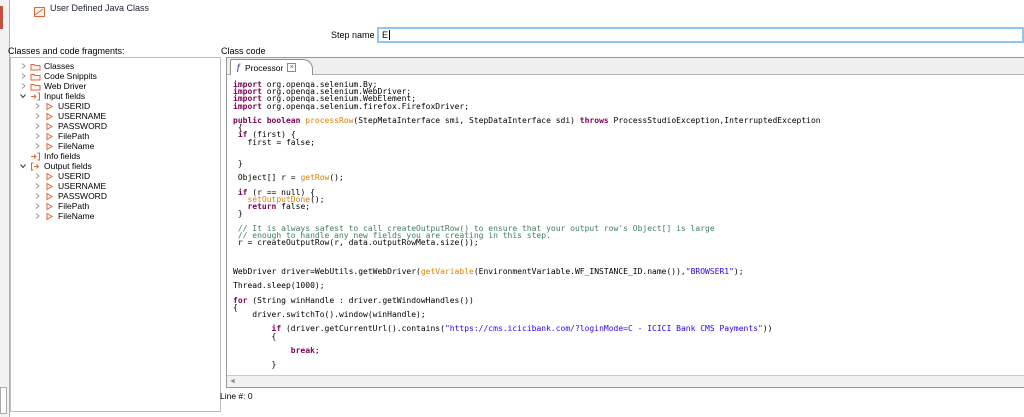  What do you see at coordinates (279, 286) in the screenshot?
I see `code-line: Thread.sleep(1000);` at bounding box center [279, 286].